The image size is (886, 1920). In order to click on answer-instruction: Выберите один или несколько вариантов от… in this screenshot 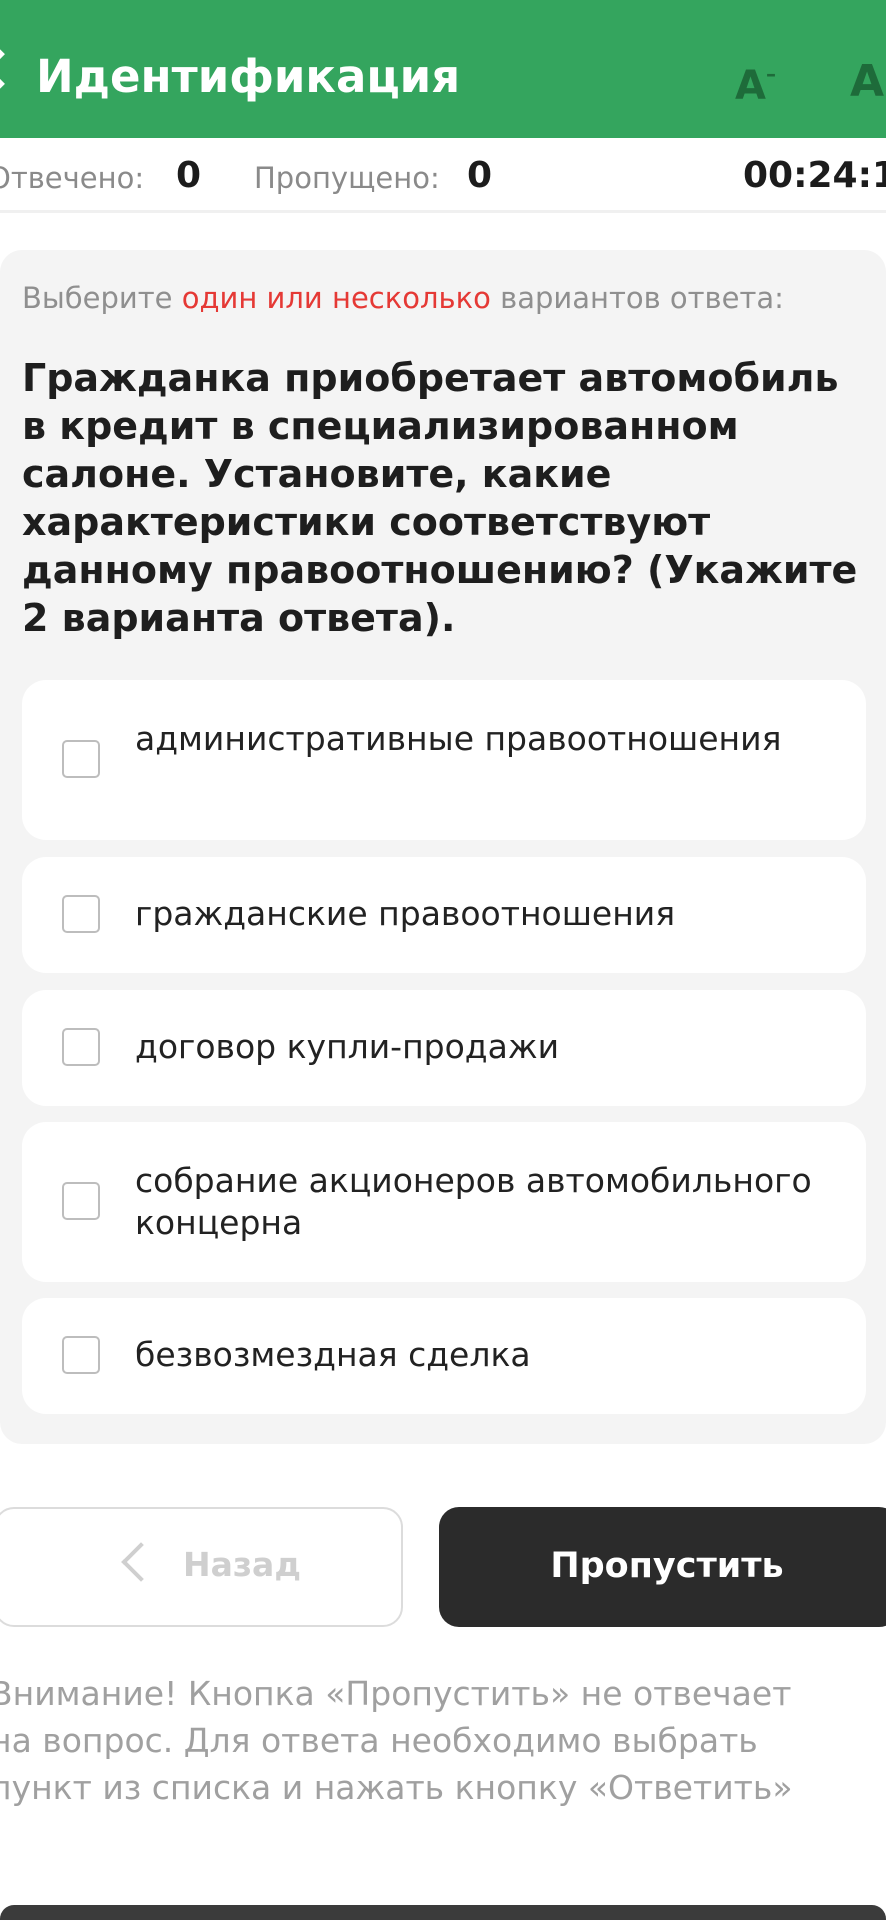, I will do `click(403, 298)`.